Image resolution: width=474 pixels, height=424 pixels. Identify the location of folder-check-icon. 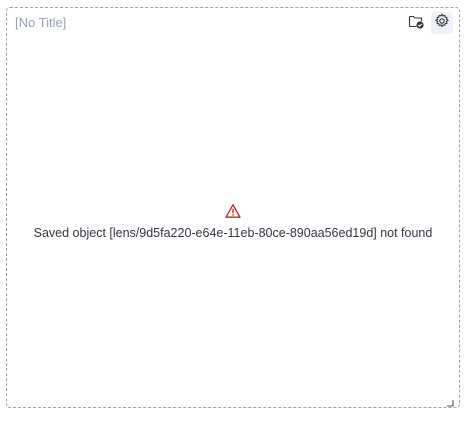
(416, 23).